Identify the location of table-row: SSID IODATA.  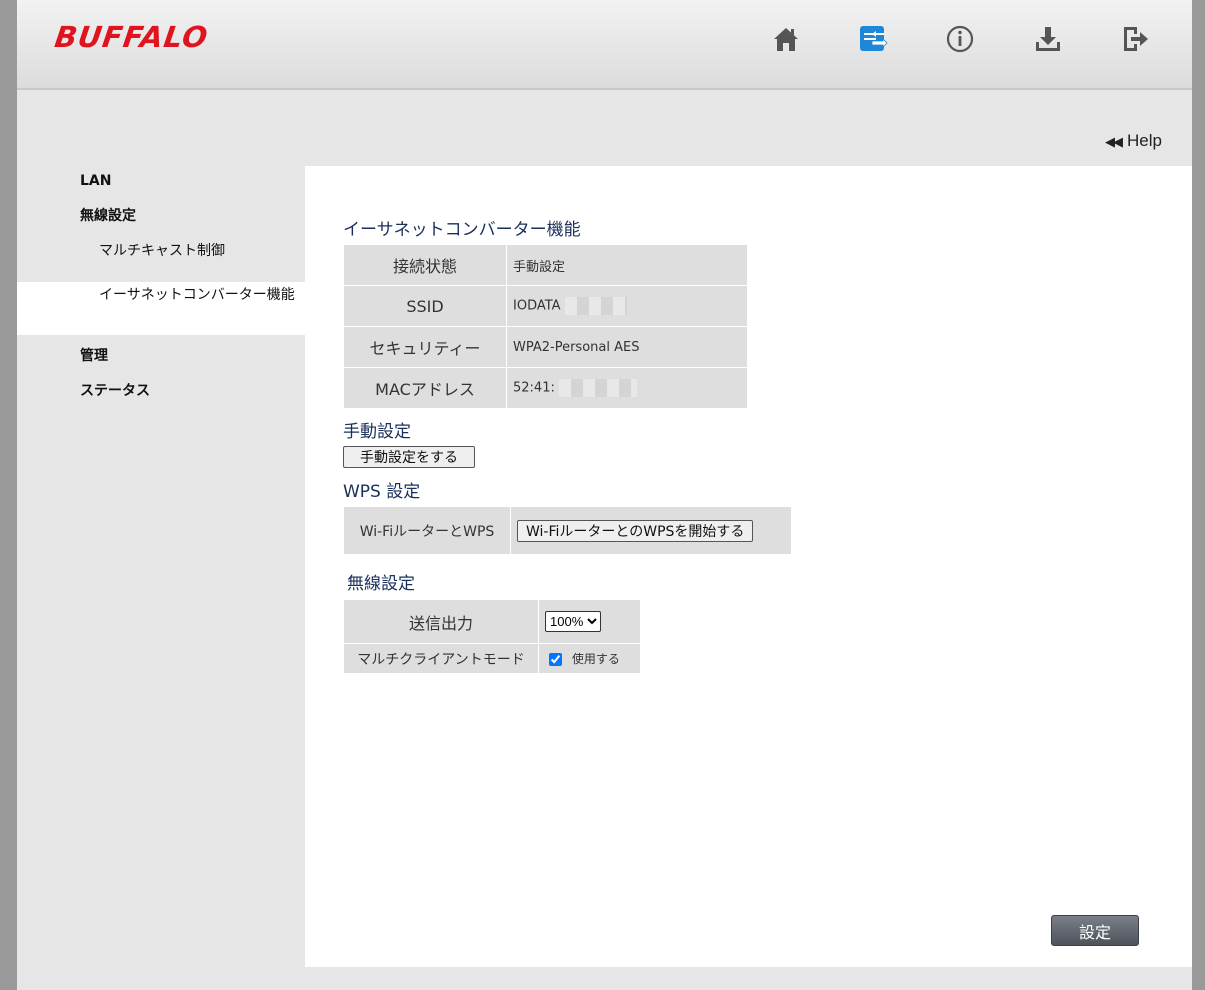
(545, 306).